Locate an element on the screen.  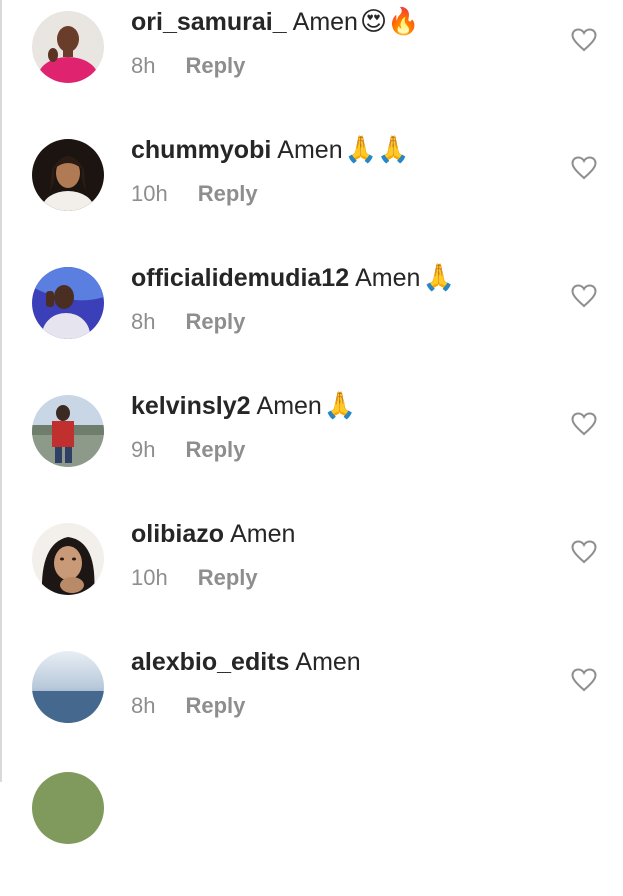
comment-text: alexbio_edits Amen is located at coordinates (247, 662).